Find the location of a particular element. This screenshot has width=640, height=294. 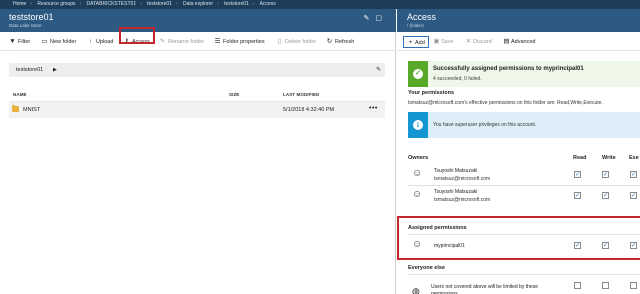

success-icon-panel: ✓ is located at coordinates (418, 74).